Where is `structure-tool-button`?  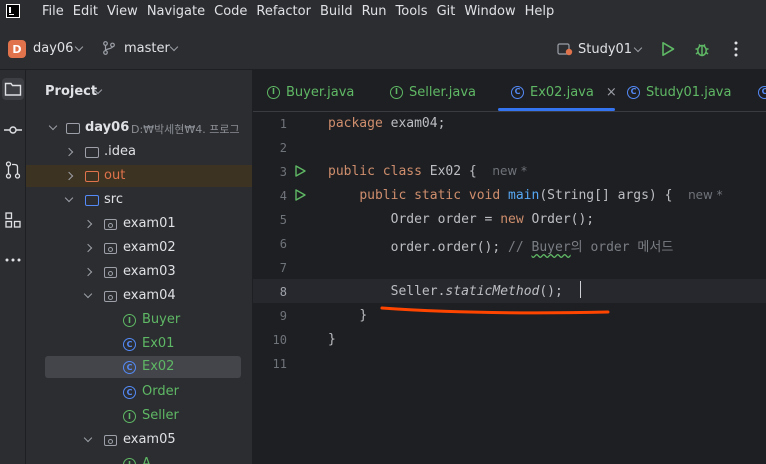
structure-tool-button is located at coordinates (13, 220).